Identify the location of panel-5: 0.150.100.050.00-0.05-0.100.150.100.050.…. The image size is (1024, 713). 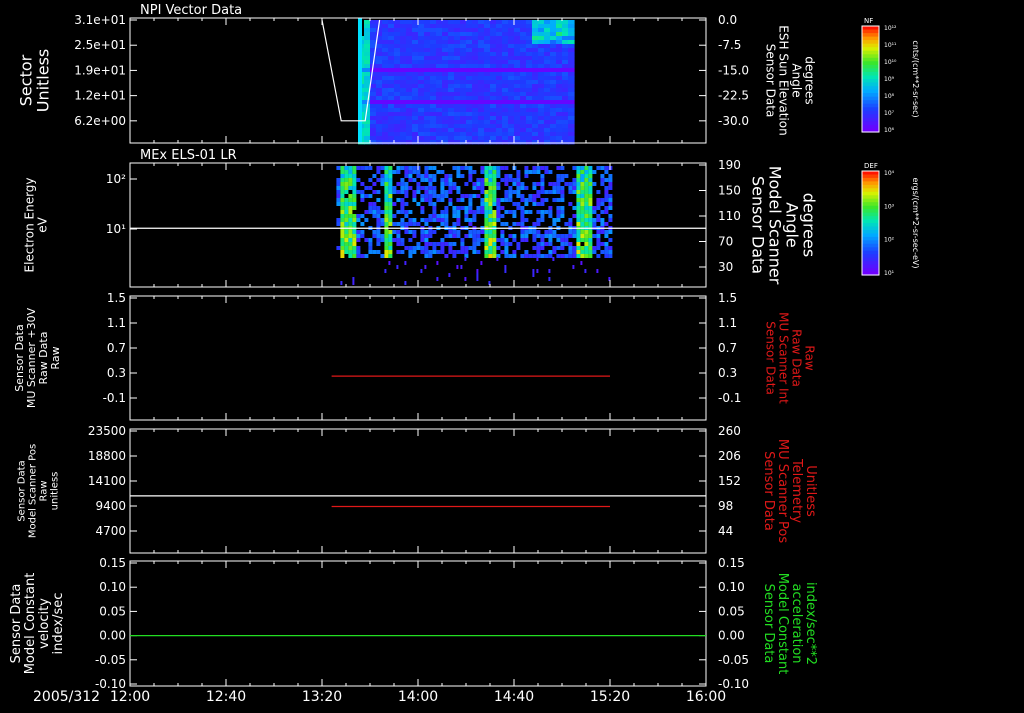
(413, 623).